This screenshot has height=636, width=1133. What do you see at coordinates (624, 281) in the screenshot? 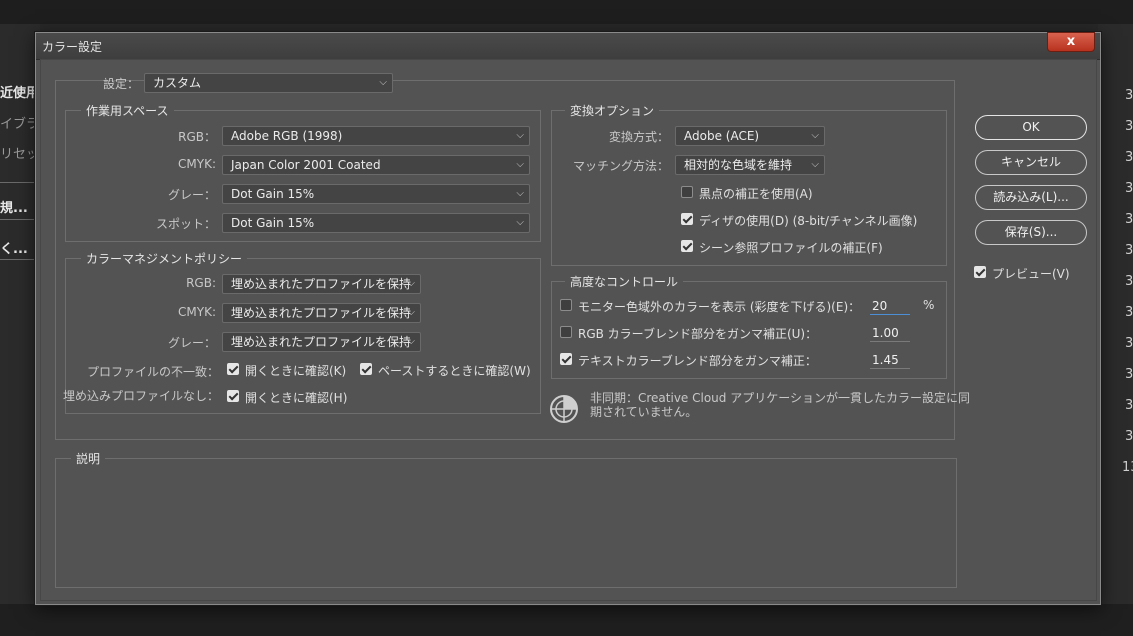
I see `advanced-legend: 高度なコントロール` at bounding box center [624, 281].